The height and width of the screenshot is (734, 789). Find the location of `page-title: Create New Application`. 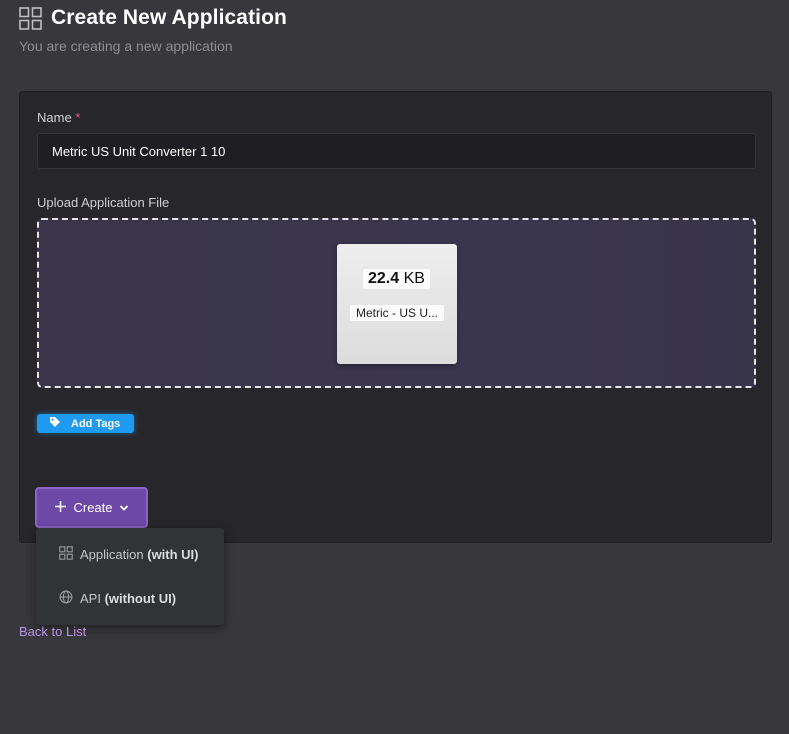

page-title: Create New Application is located at coordinates (169, 17).